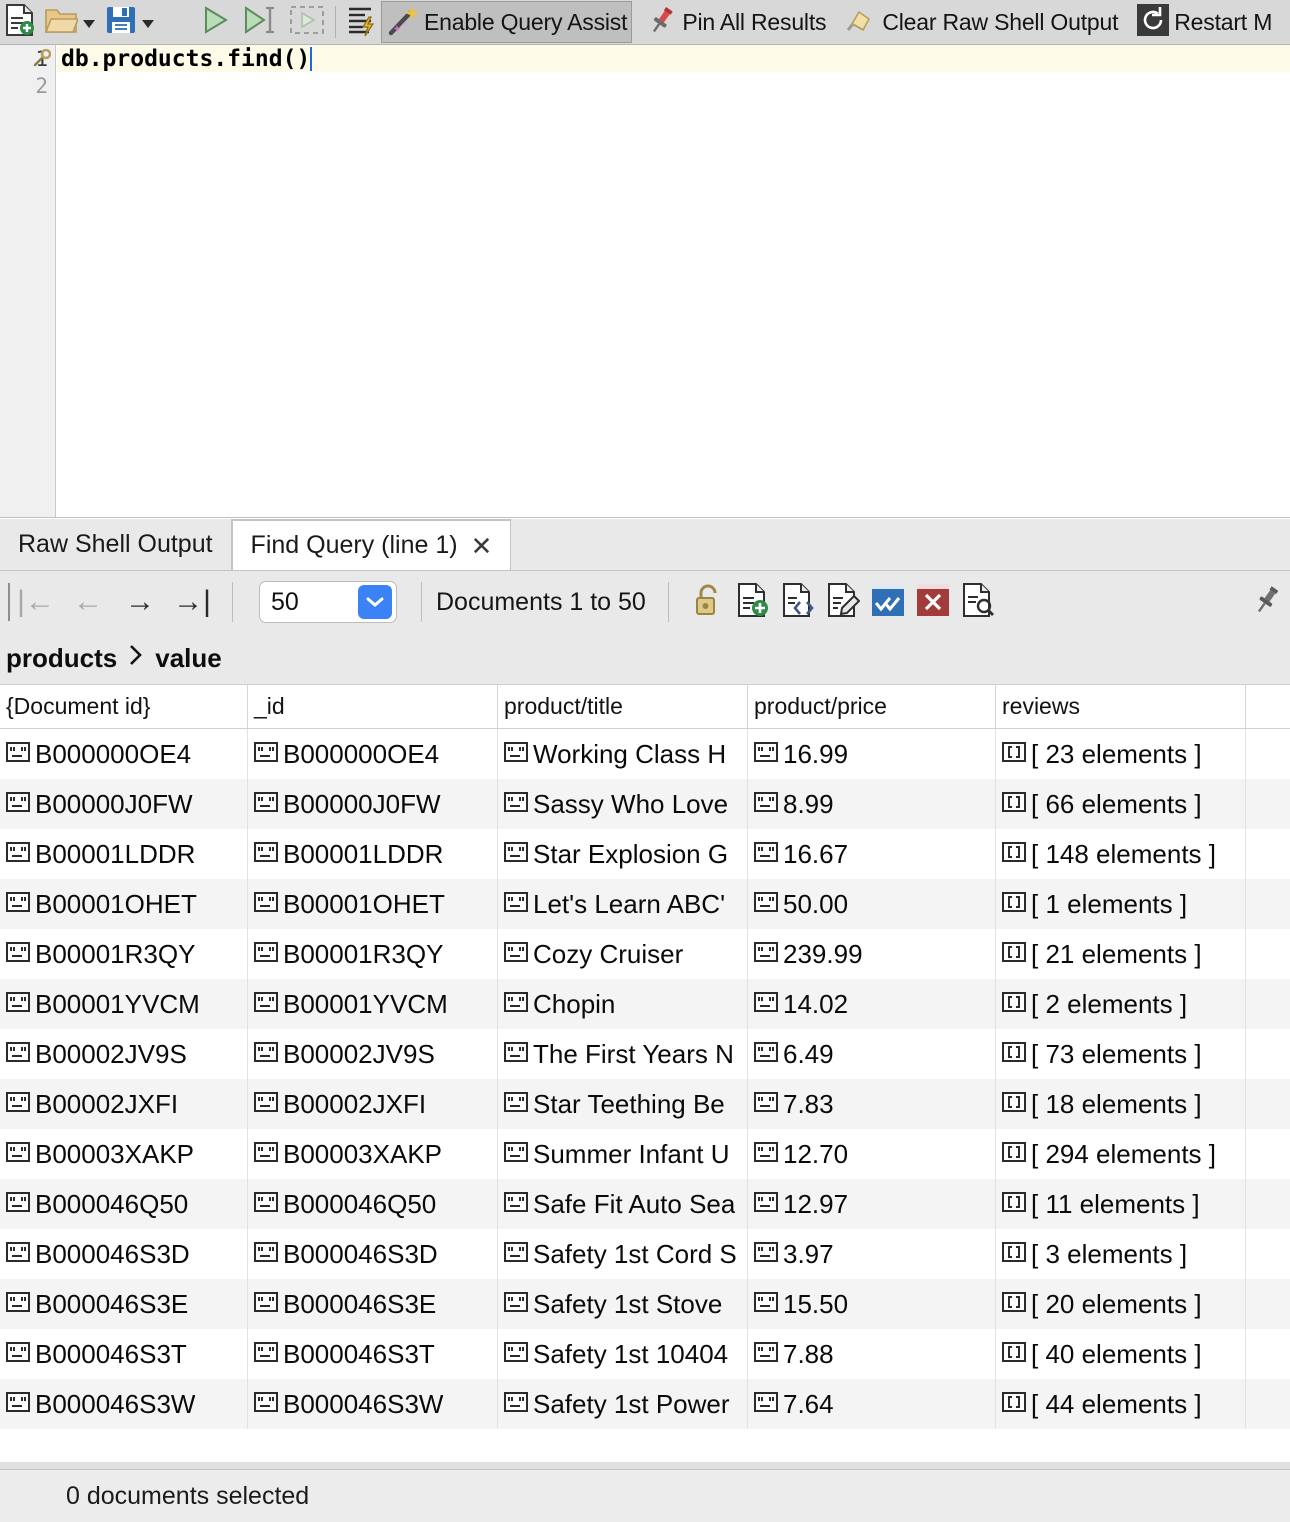  What do you see at coordinates (373, 854) in the screenshot?
I see `cell-id: B00001LDDR` at bounding box center [373, 854].